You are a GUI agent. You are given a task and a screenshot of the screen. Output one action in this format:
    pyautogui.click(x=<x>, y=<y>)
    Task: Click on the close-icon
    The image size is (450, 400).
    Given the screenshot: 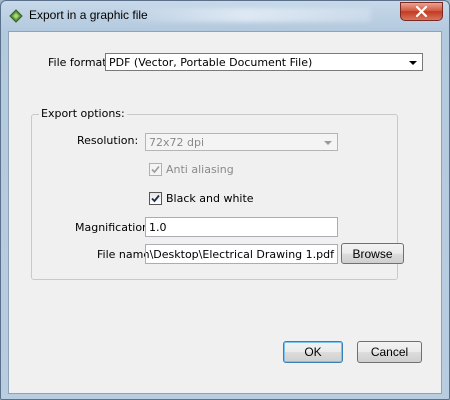 What is the action you would take?
    pyautogui.click(x=421, y=11)
    